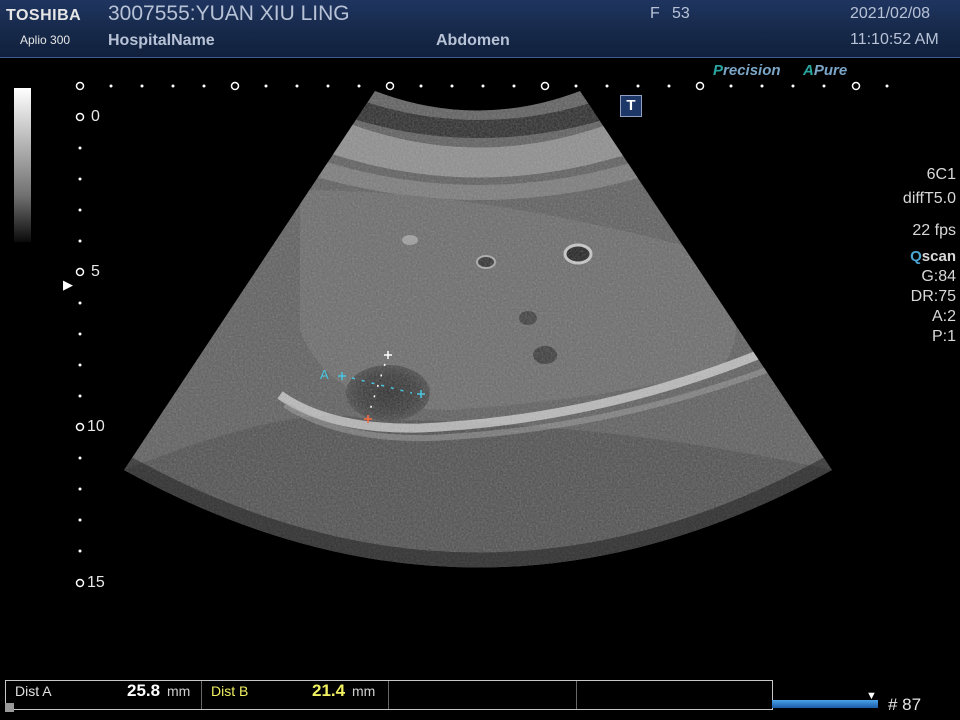 The image size is (960, 720). What do you see at coordinates (230, 691) in the screenshot?
I see `measurement-name: Dist B` at bounding box center [230, 691].